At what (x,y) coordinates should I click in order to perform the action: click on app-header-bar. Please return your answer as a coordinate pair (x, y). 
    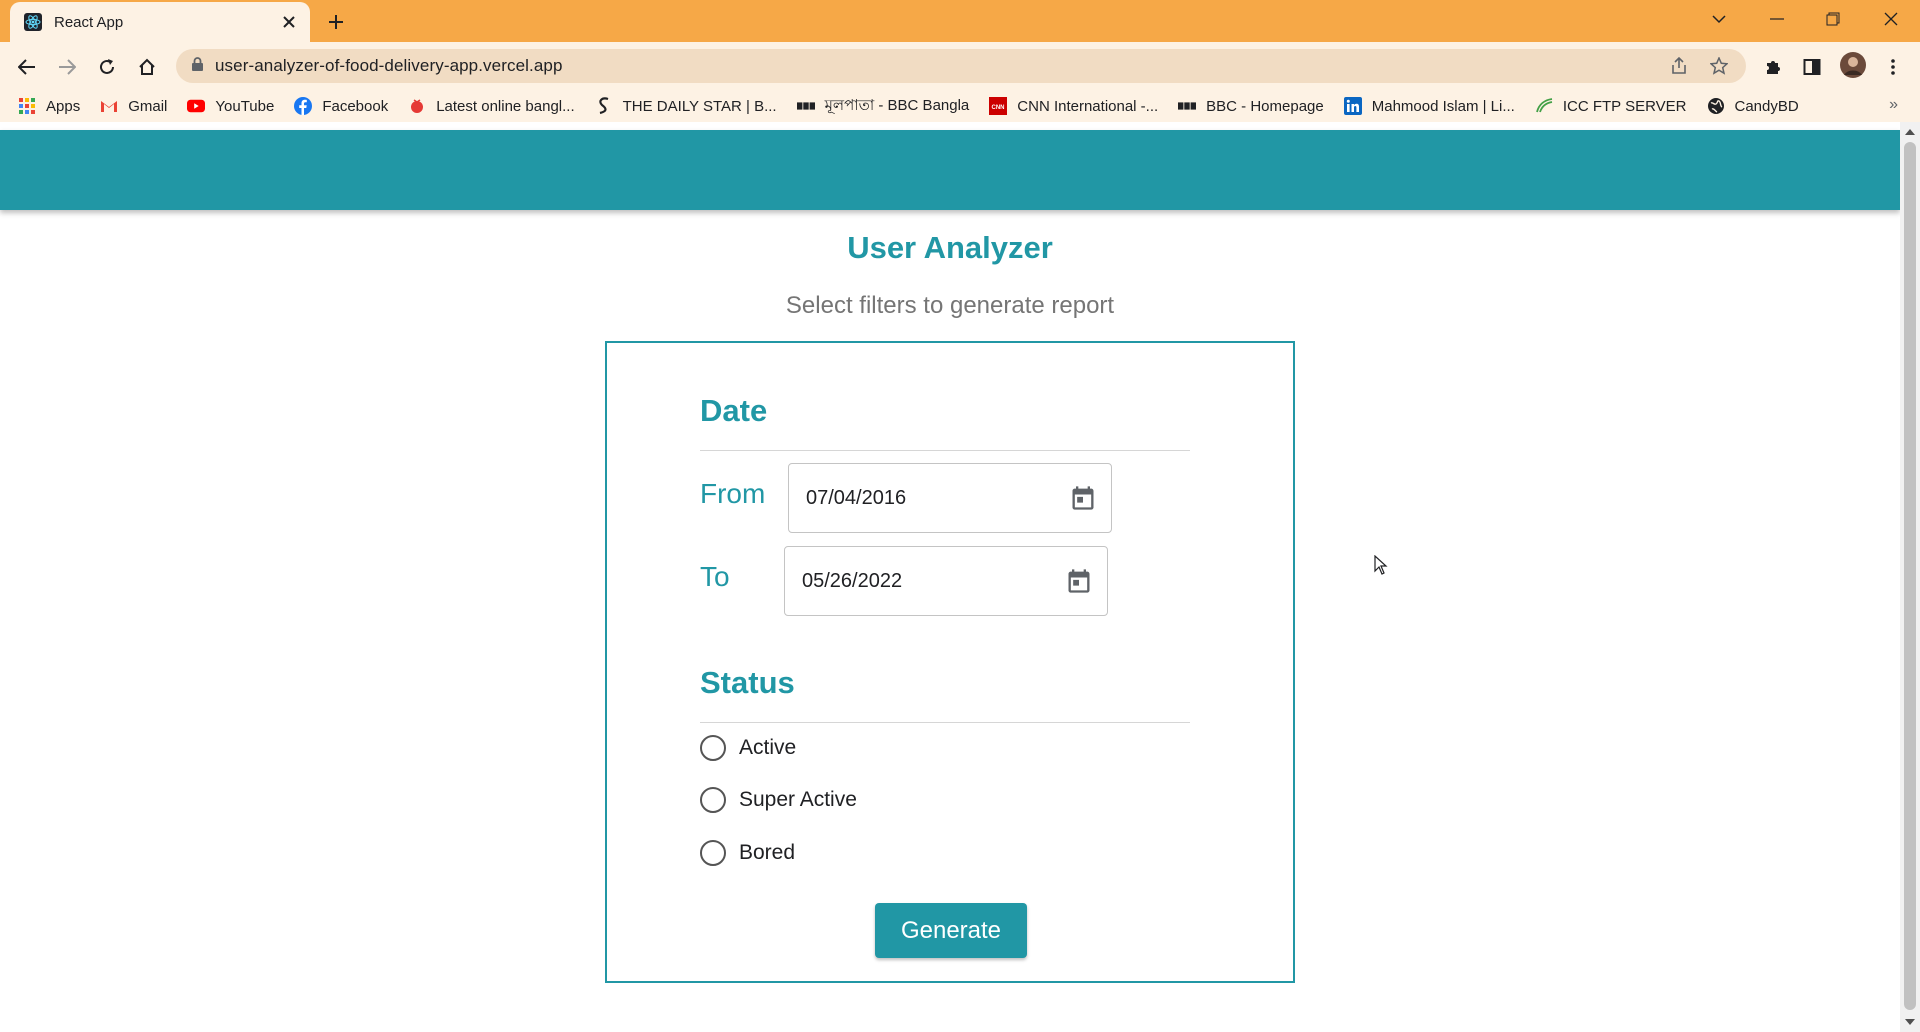
    Looking at the image, I should click on (950, 170).